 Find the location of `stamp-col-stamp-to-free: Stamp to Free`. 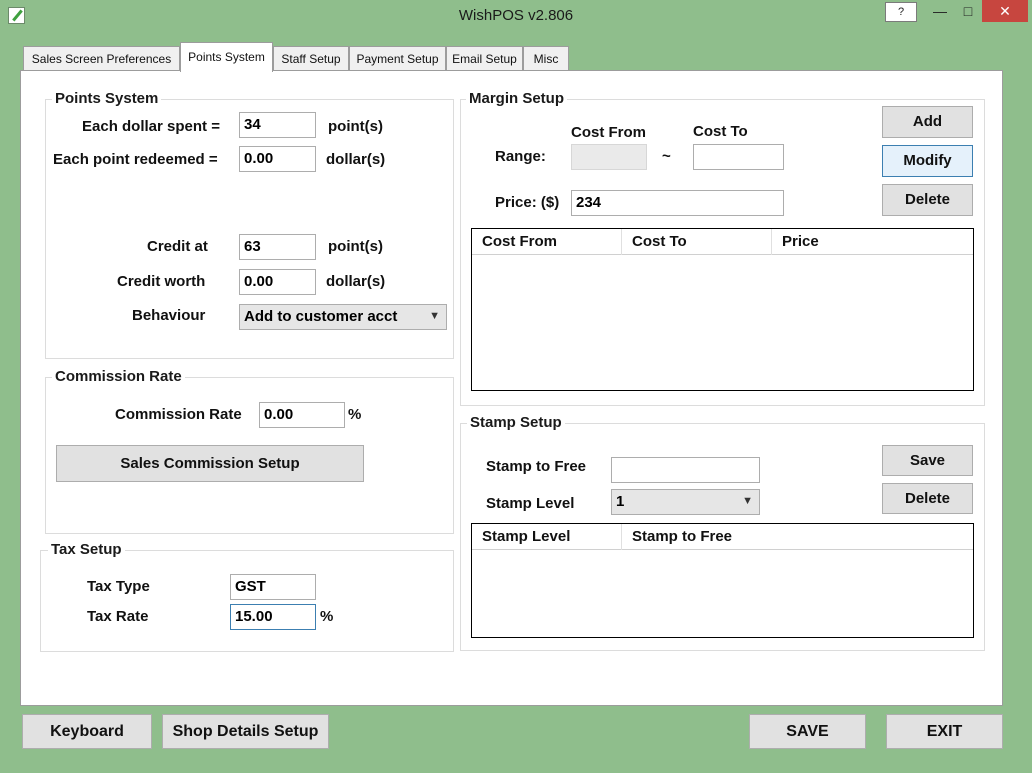

stamp-col-stamp-to-free: Stamp to Free is located at coordinates (797, 537).